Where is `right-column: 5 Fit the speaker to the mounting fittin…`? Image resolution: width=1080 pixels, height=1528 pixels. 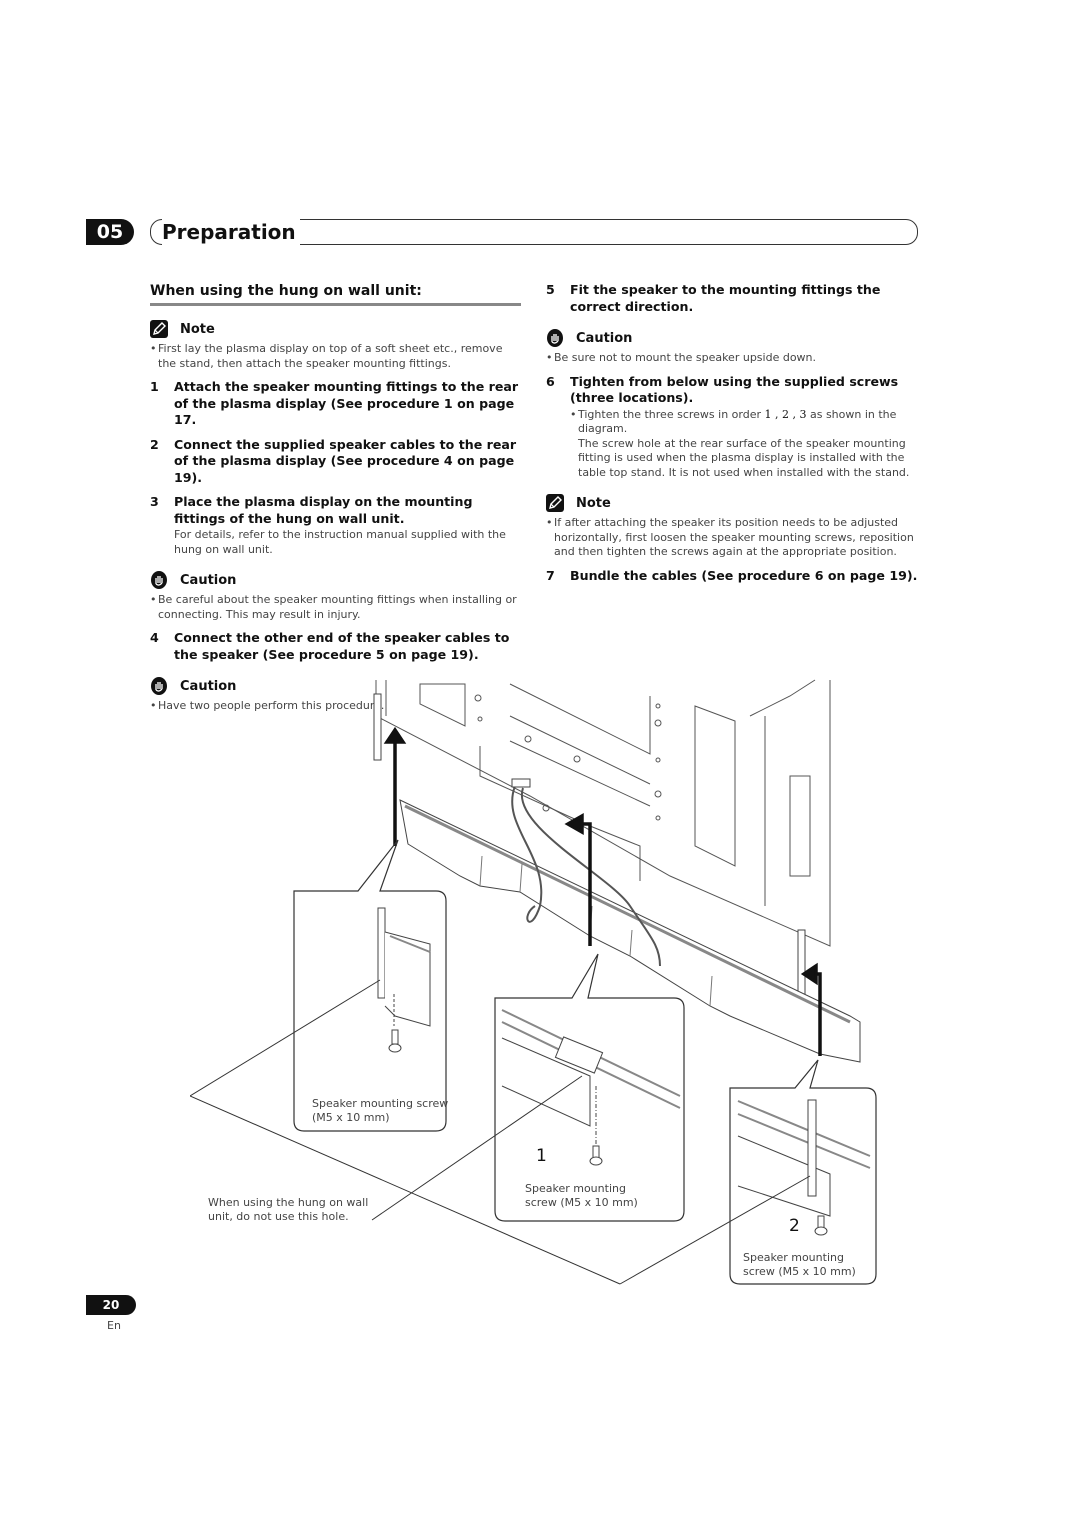
right-column: 5 Fit the speaker to the mounting fittin… is located at coordinates (732, 433).